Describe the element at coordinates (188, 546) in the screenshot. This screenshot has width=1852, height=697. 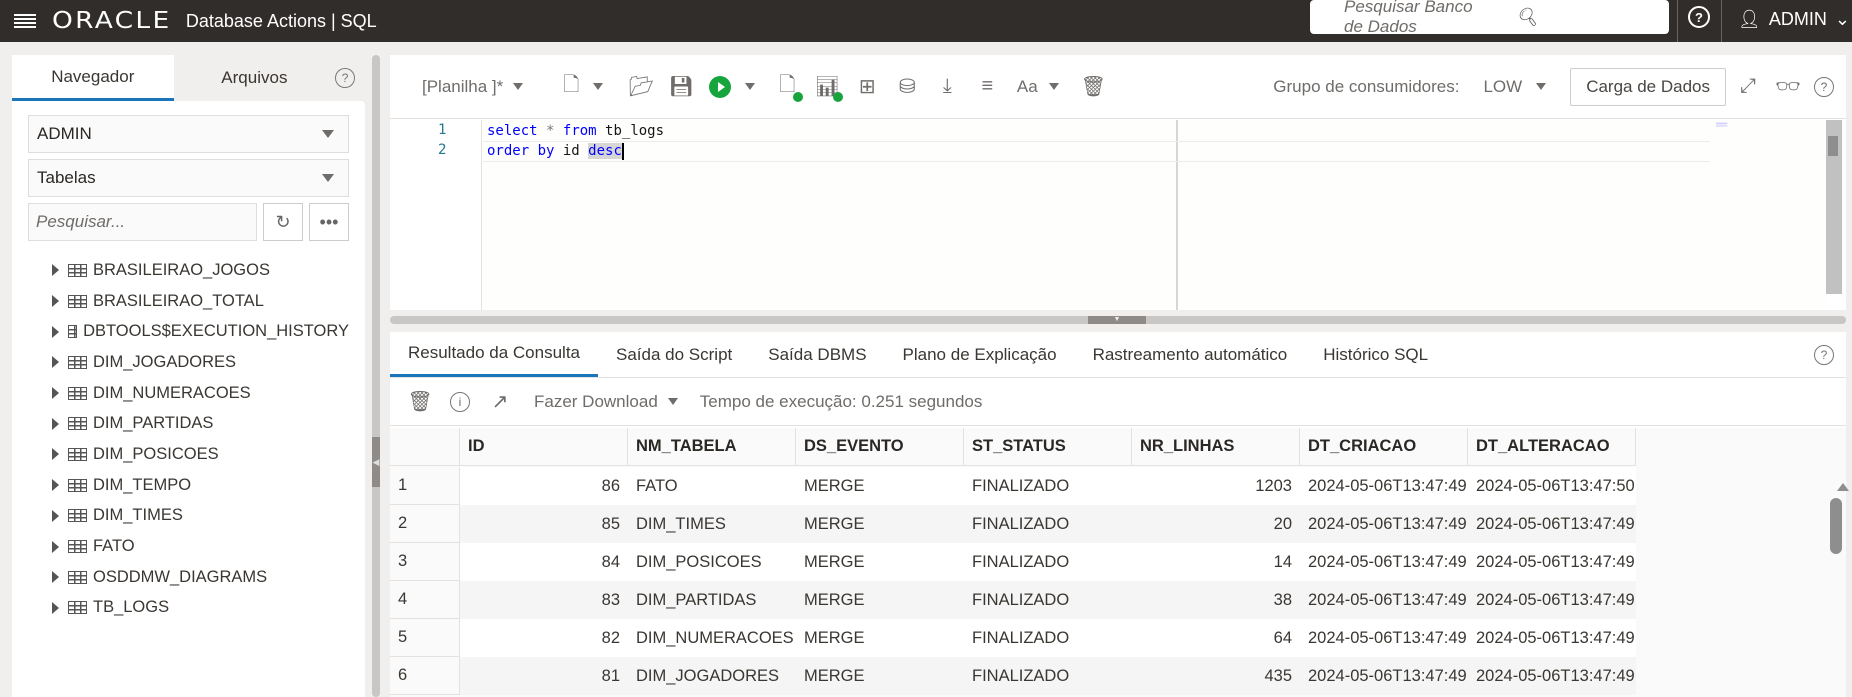
I see `table-tree-item: FATO` at that location.